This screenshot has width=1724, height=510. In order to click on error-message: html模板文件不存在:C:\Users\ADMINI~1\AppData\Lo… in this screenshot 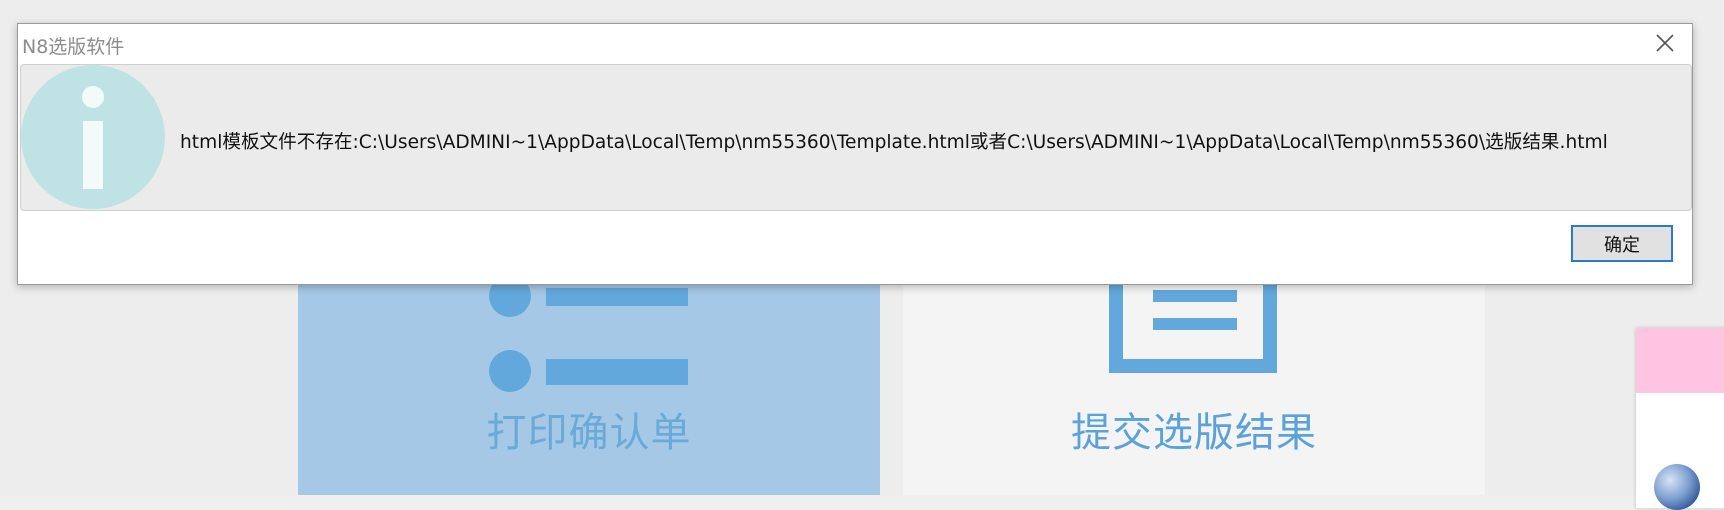, I will do `click(894, 142)`.